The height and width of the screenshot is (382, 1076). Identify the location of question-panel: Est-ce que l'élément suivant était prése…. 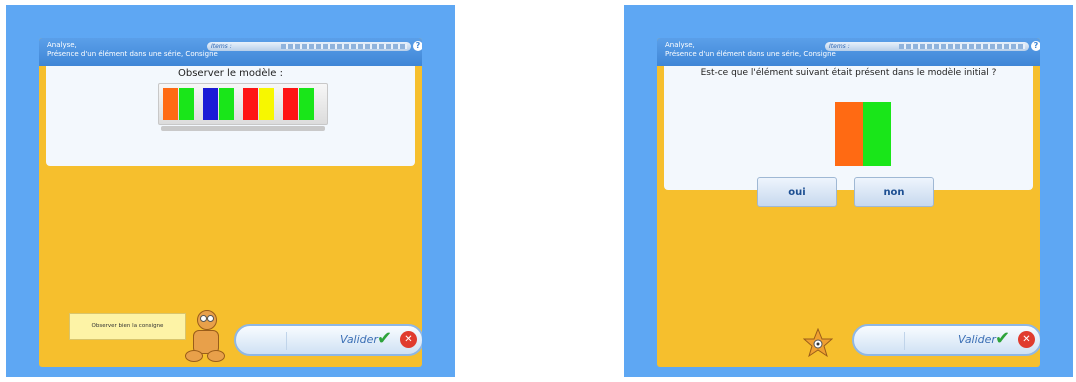
(848, 128).